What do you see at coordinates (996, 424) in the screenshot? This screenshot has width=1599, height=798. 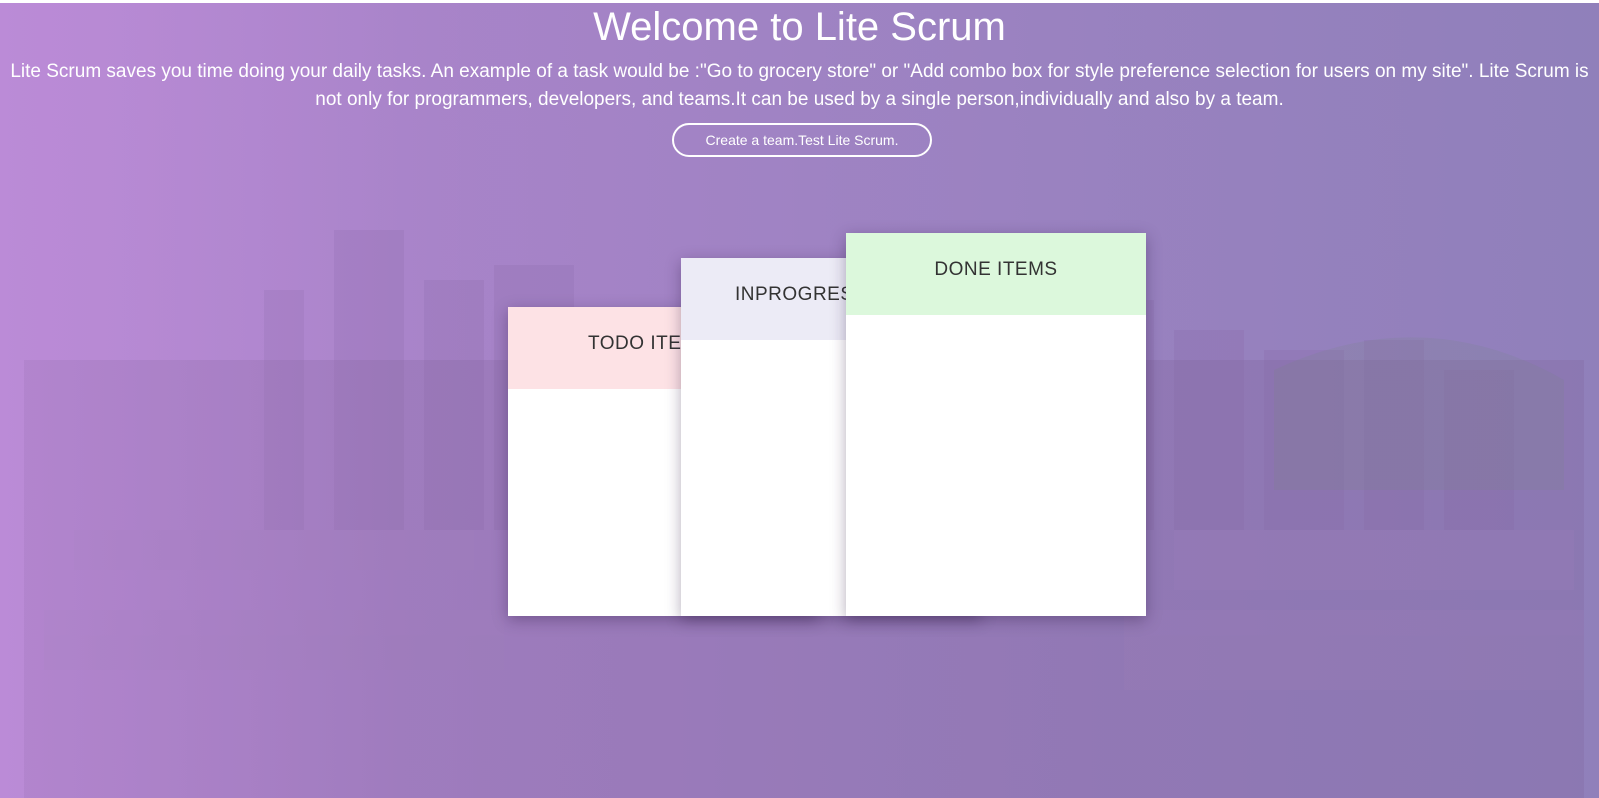 I see `done-column-card: DONE ITEMS` at bounding box center [996, 424].